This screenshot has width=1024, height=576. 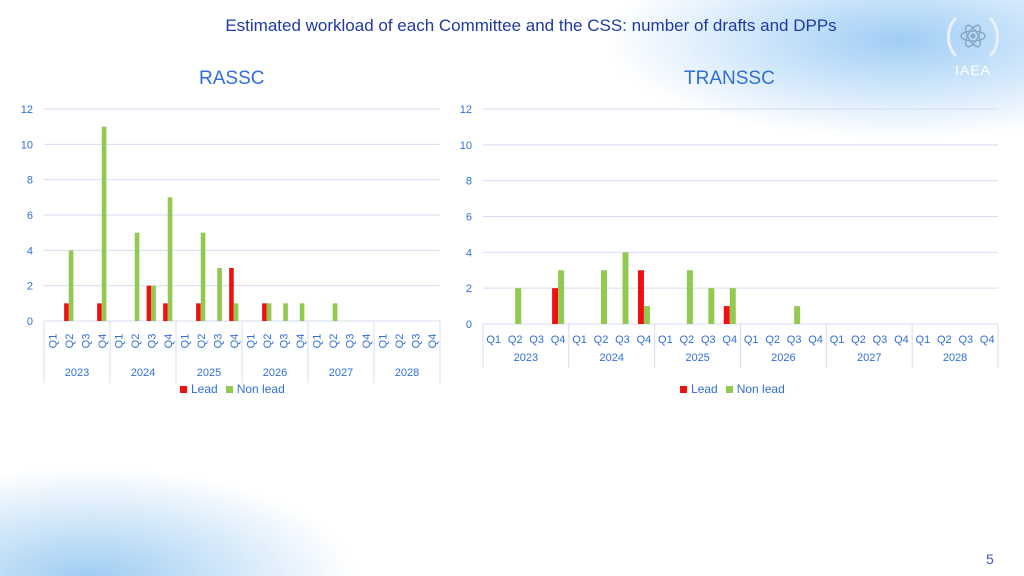 I want to click on transsc-y-tick-label: 4, so click(x=469, y=253).